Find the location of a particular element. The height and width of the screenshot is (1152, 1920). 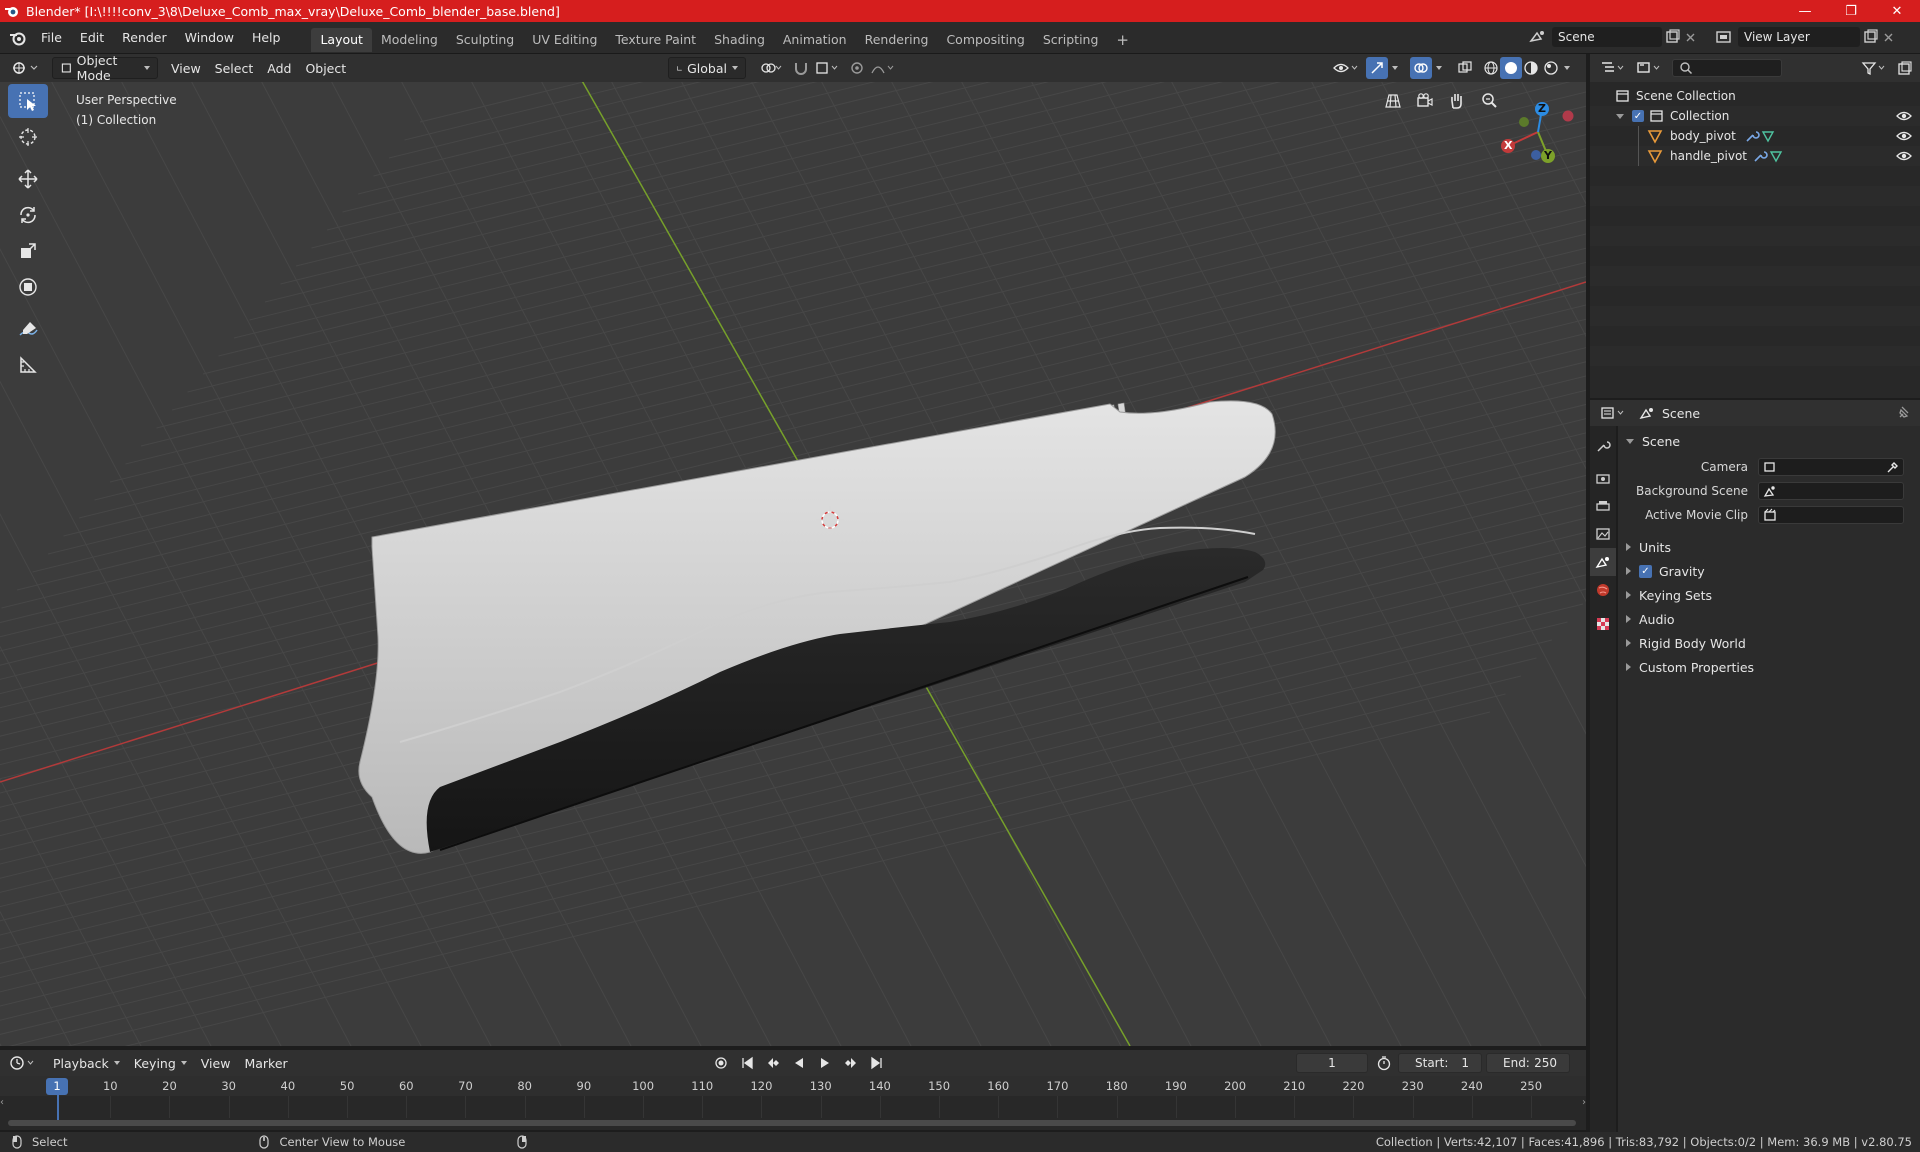

gizmo-toggle-icon is located at coordinates (1377, 68).